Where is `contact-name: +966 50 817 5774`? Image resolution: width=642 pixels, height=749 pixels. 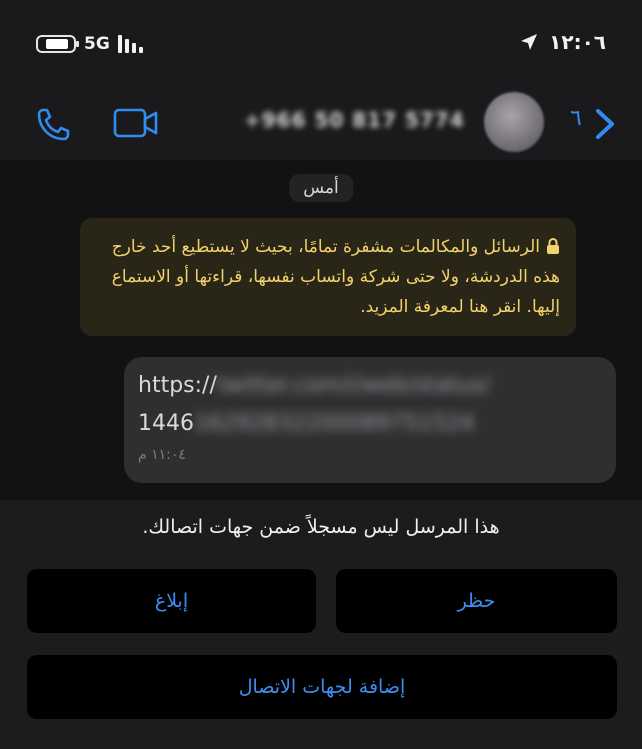 contact-name: +966 50 817 5774 is located at coordinates (354, 120).